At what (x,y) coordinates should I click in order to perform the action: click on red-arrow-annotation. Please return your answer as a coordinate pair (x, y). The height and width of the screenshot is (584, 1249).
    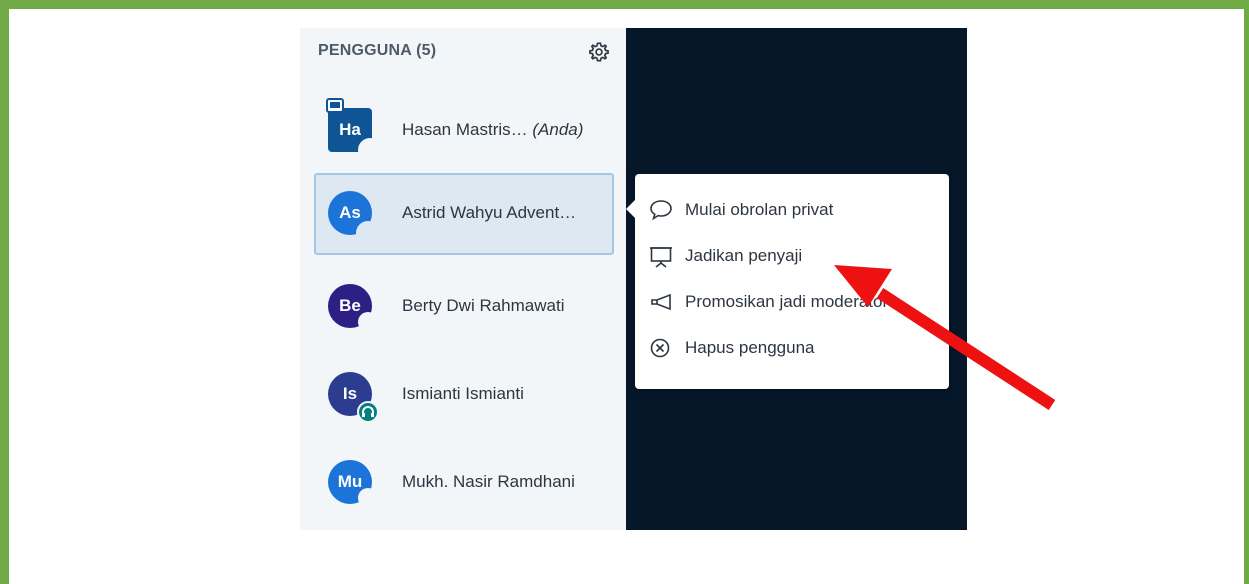
    Looking at the image, I should click on (945, 338).